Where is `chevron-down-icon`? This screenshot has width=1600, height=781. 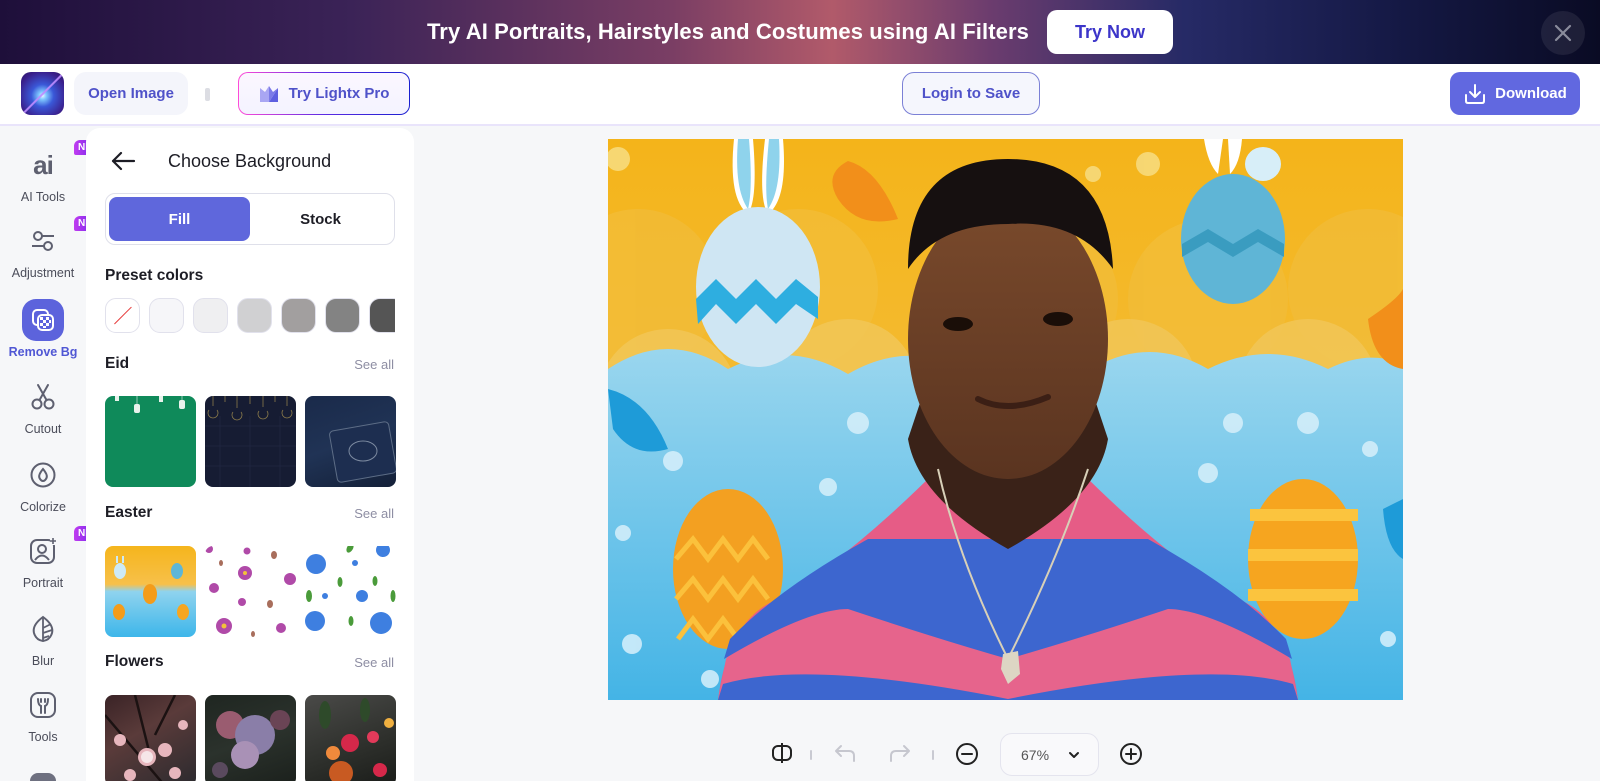
chevron-down-icon is located at coordinates (1074, 755).